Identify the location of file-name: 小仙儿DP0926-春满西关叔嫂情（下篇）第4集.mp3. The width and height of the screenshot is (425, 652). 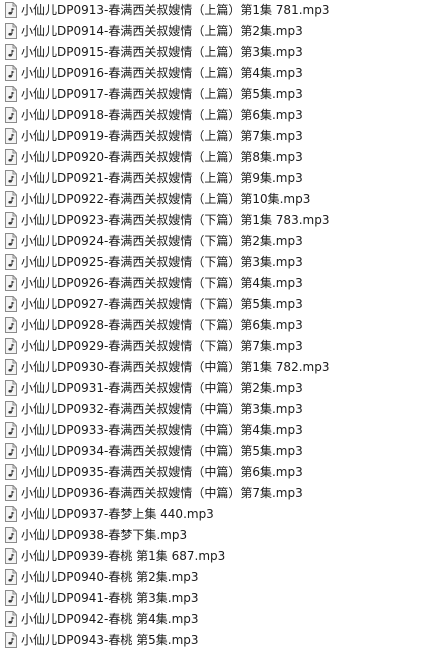
(162, 283).